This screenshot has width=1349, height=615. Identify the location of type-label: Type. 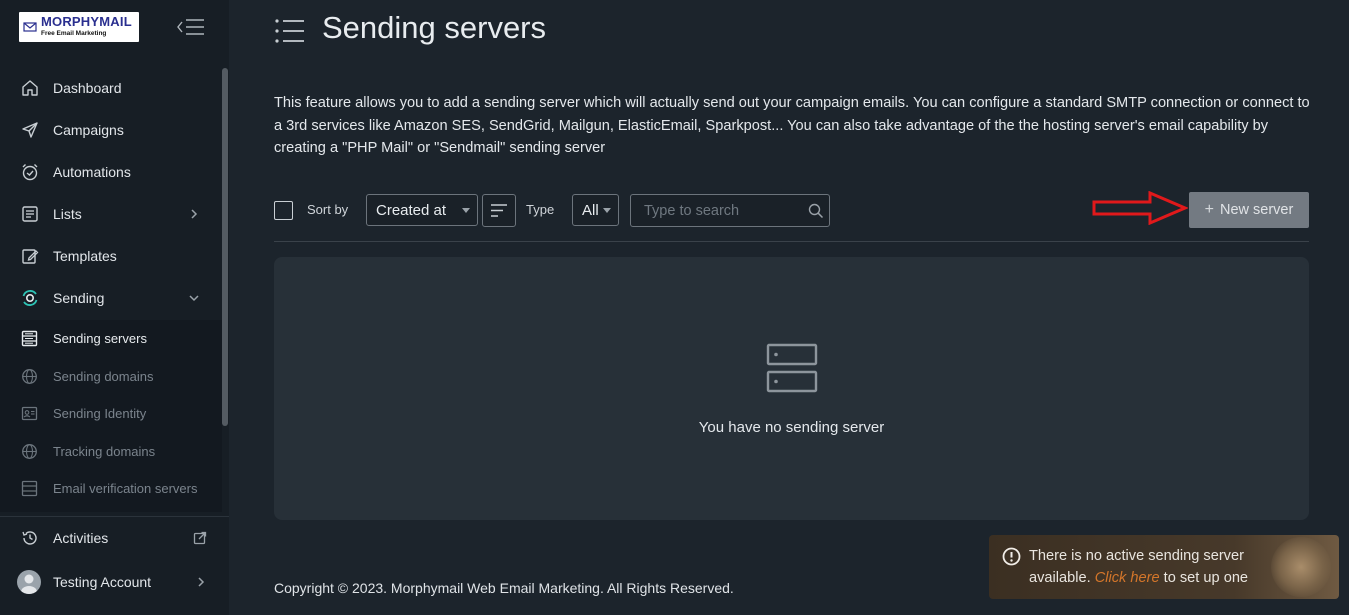
(540, 209).